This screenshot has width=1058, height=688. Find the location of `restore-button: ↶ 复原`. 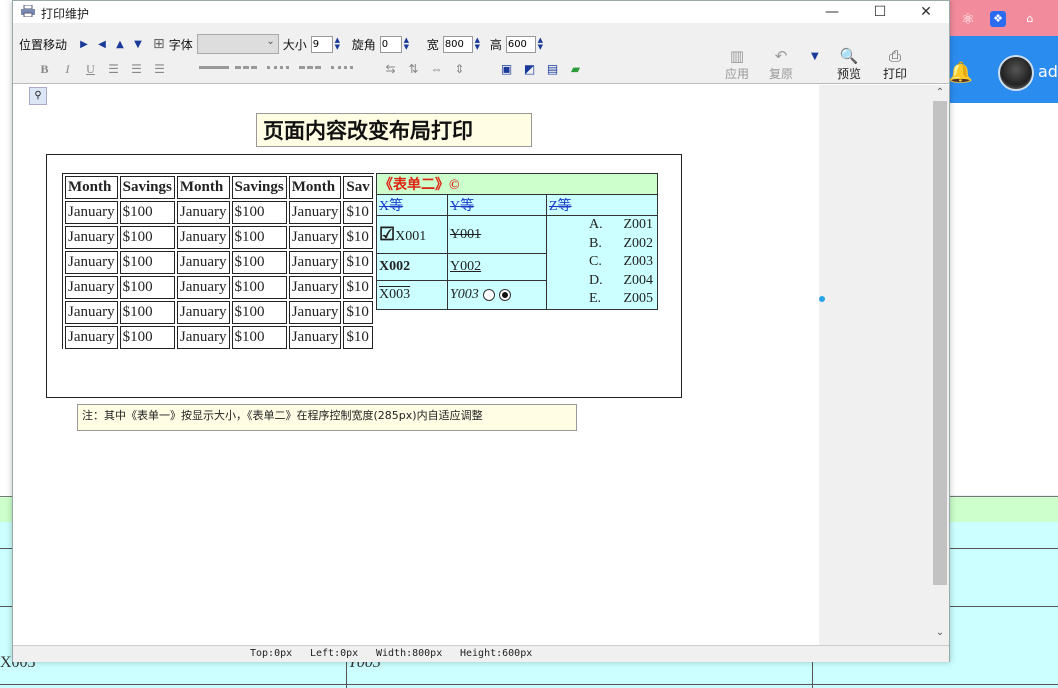

restore-button: ↶ 复原 is located at coordinates (781, 64).